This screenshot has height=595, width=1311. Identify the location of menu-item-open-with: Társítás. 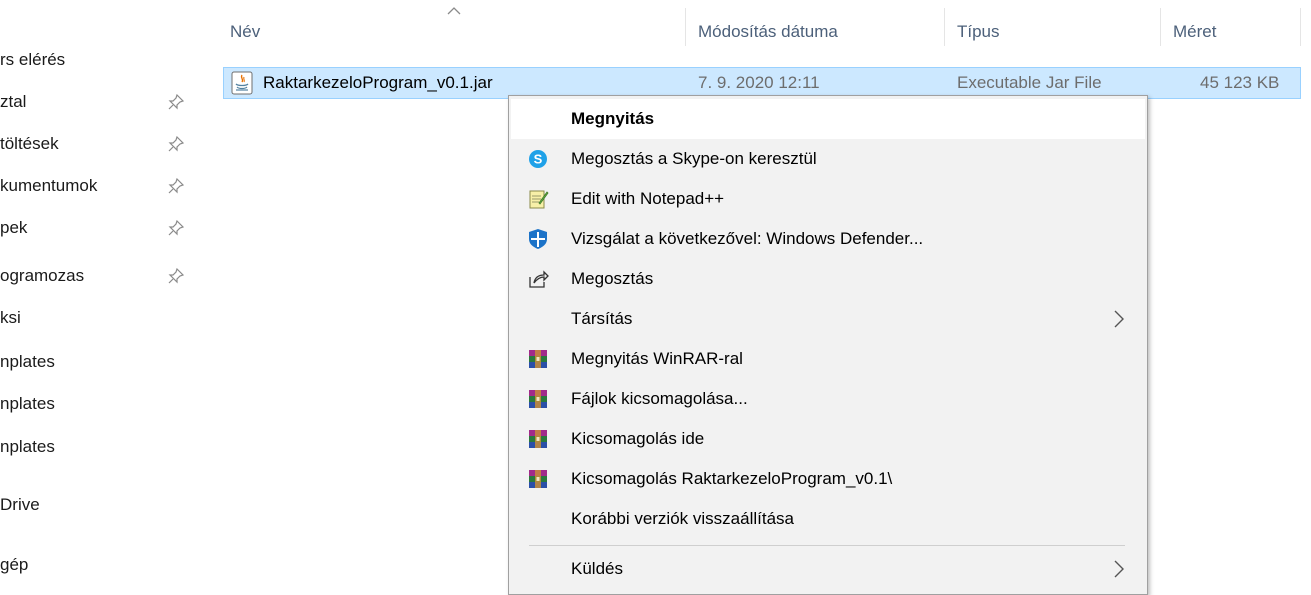
(828, 319).